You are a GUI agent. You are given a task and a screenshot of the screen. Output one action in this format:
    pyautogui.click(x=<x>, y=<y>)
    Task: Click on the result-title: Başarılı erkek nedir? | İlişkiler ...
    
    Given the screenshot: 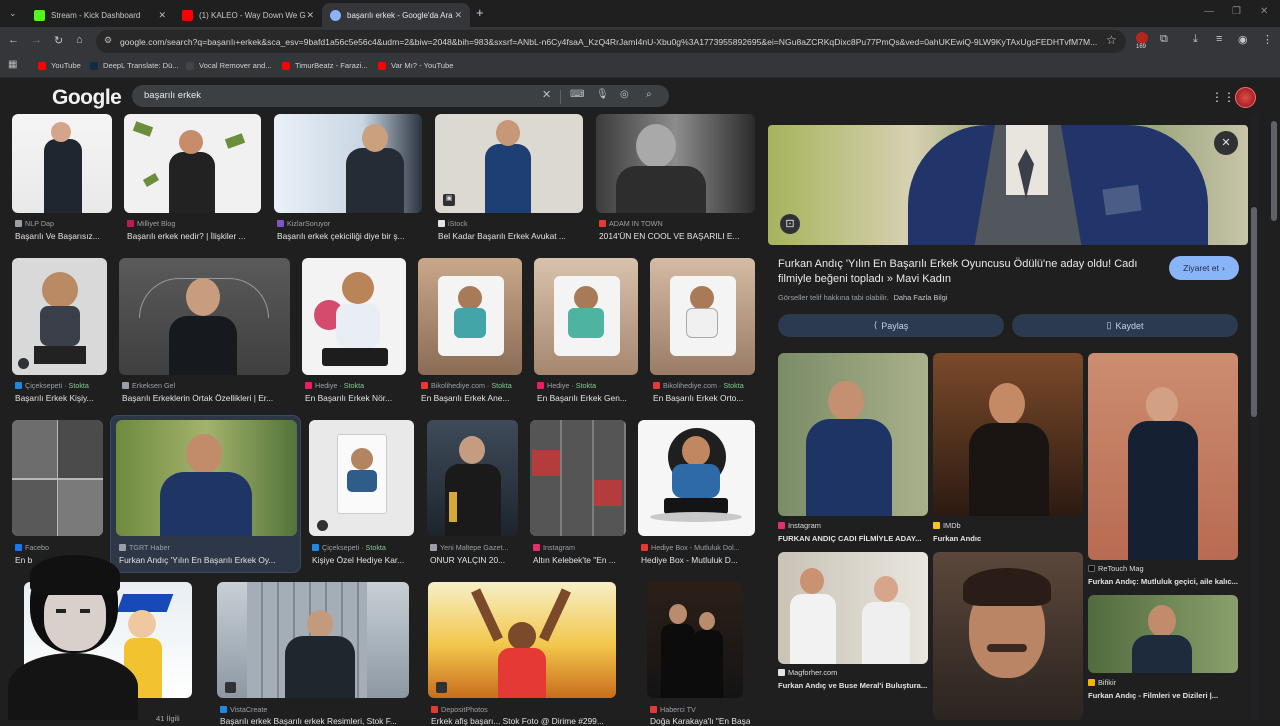 What is the action you would take?
    pyautogui.click(x=193, y=236)
    